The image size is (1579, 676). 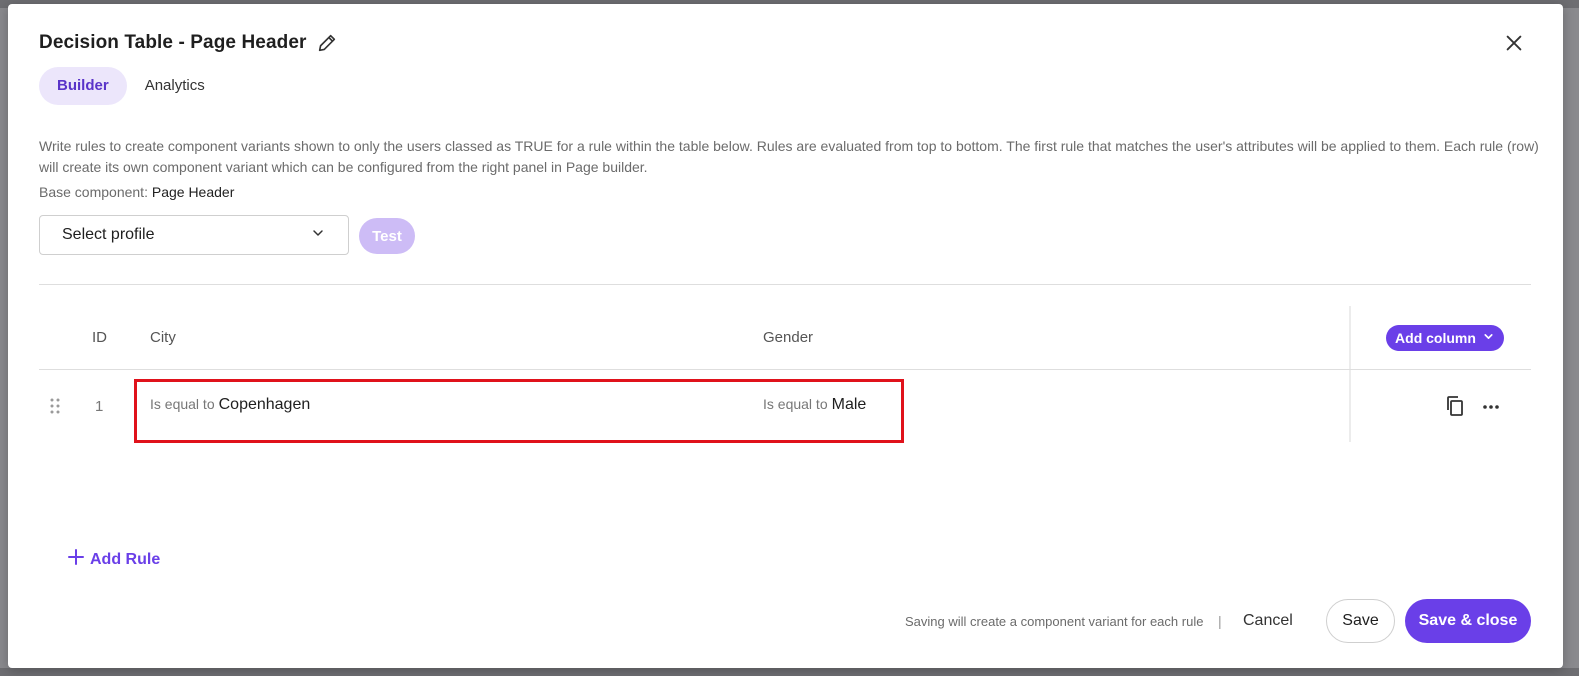 What do you see at coordinates (93, 192) in the screenshot?
I see `base-component-label: Base component:` at bounding box center [93, 192].